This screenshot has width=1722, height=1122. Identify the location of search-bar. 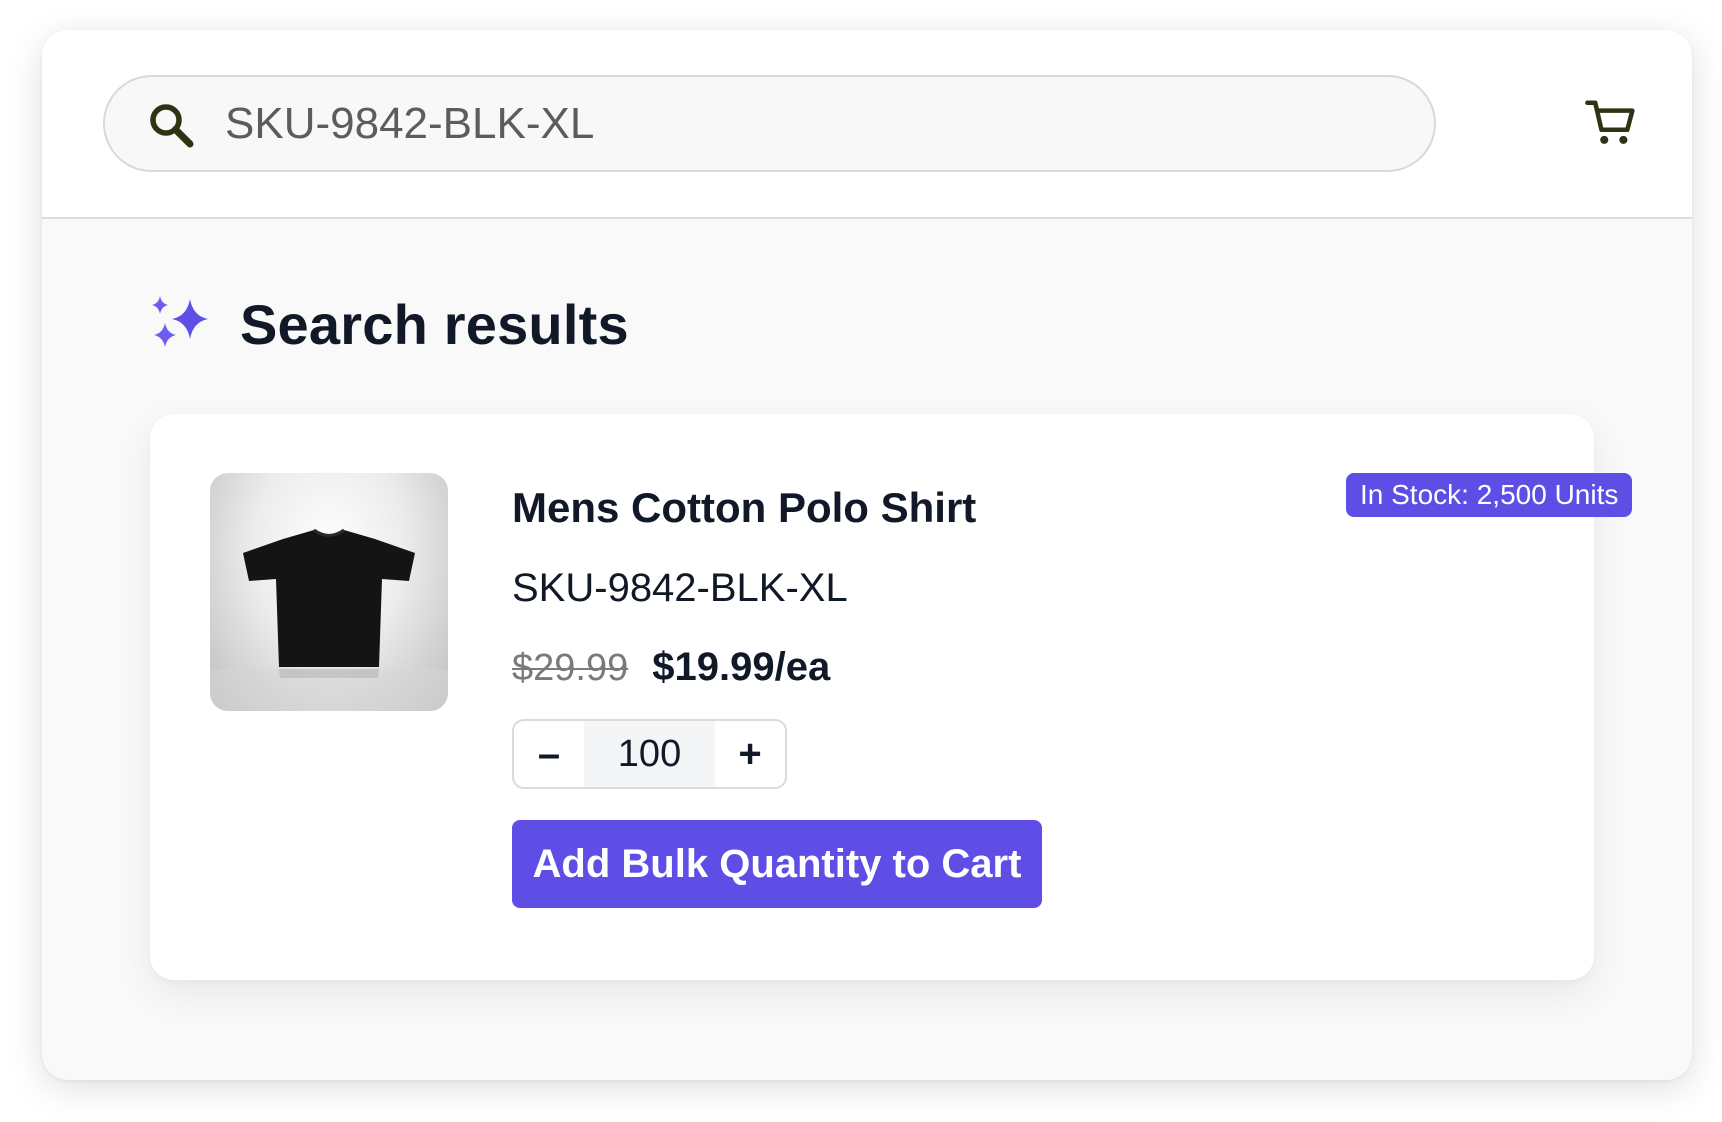
(769, 123).